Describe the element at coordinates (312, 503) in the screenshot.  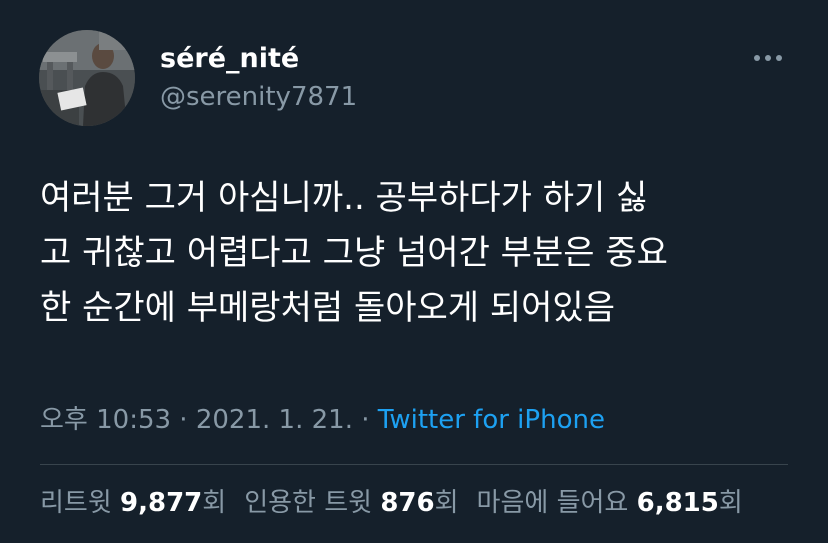
I see `quotes-label: 인용한 트윗` at that location.